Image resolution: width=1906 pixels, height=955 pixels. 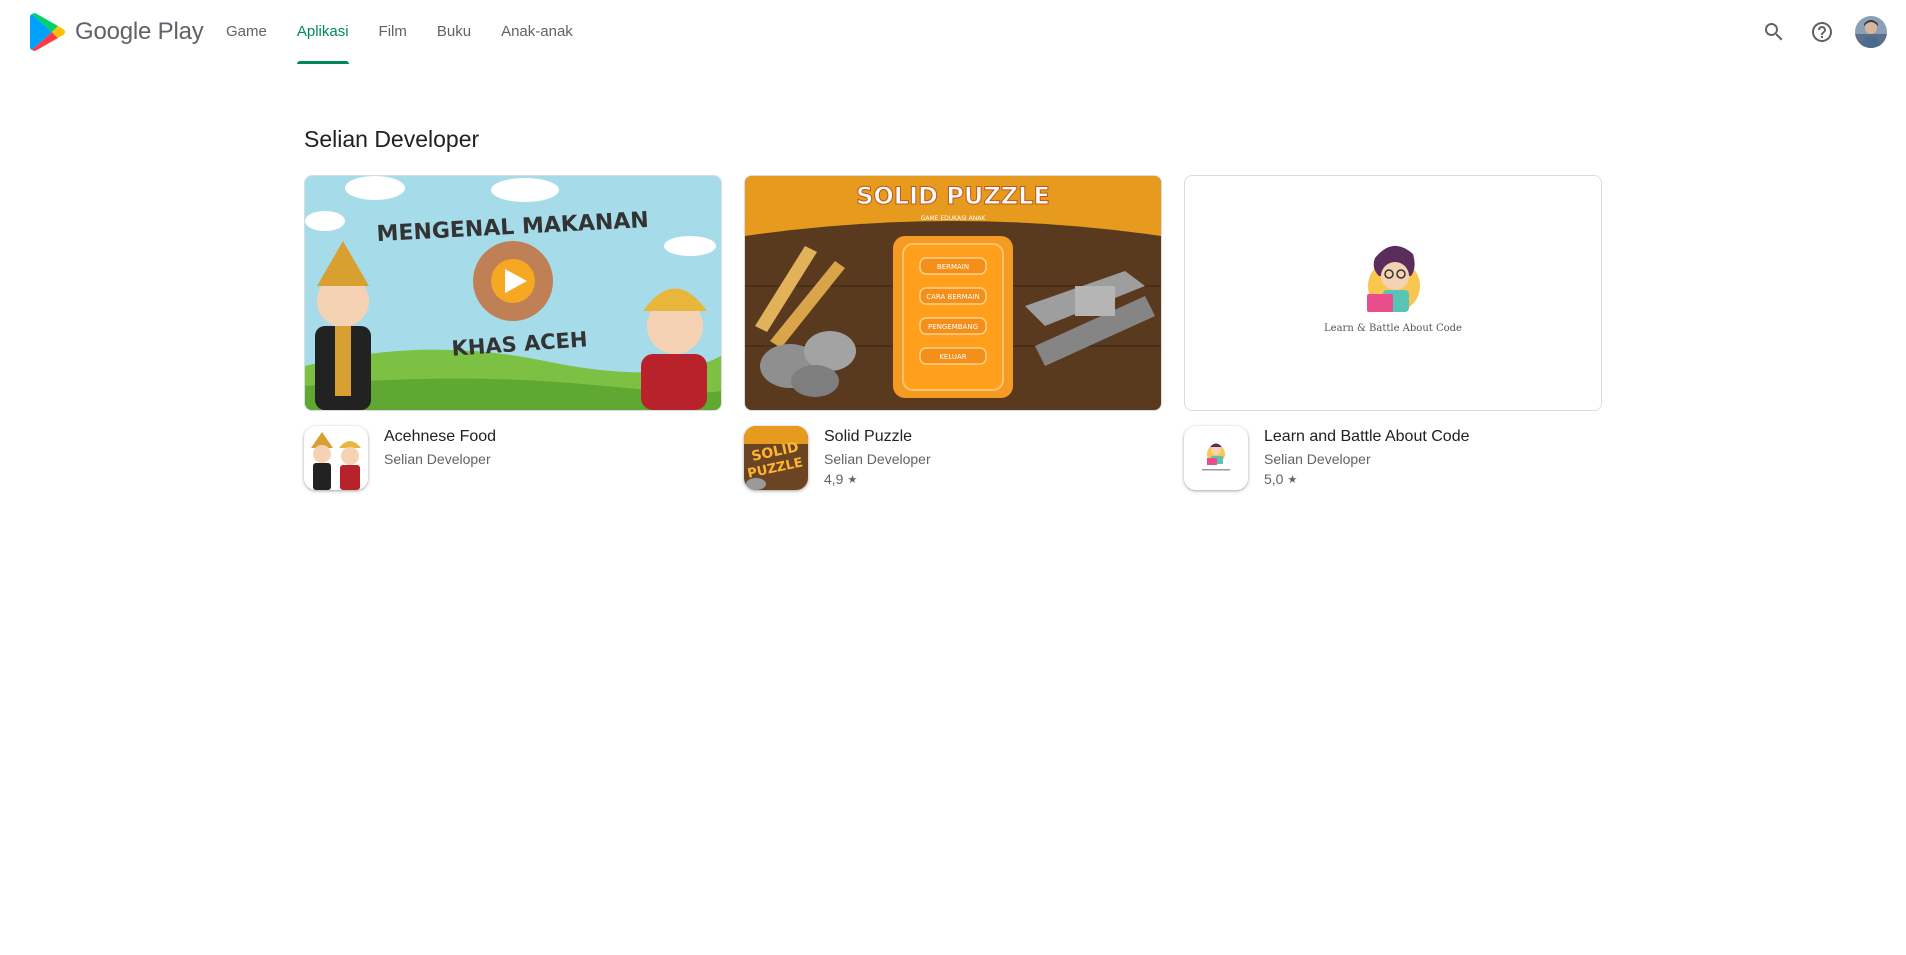 What do you see at coordinates (868, 437) in the screenshot?
I see `app-name: Solid Puzzle` at bounding box center [868, 437].